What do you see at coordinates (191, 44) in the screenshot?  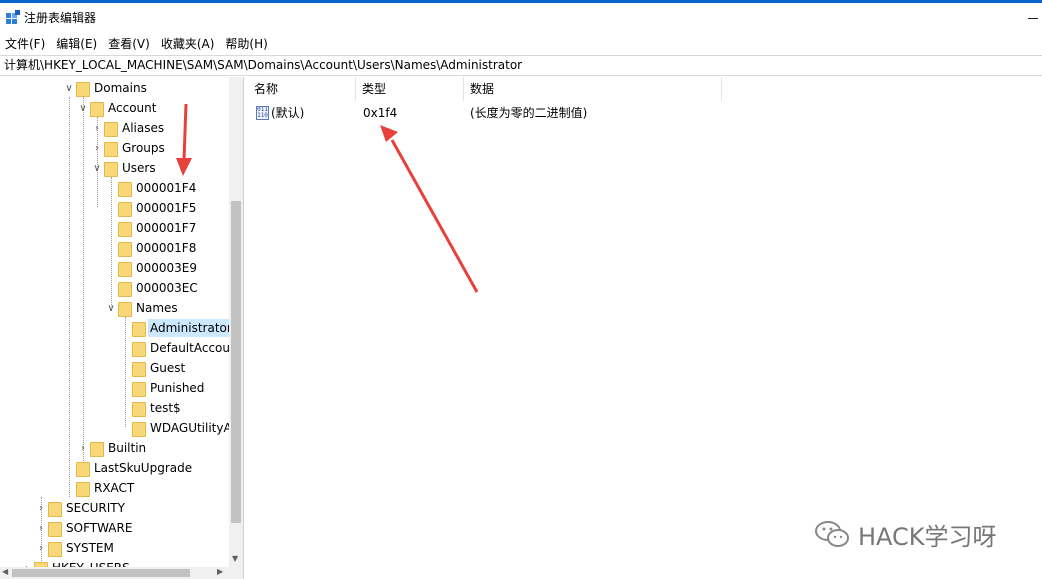 I see `menu-favorites: 收藏夹(A)` at bounding box center [191, 44].